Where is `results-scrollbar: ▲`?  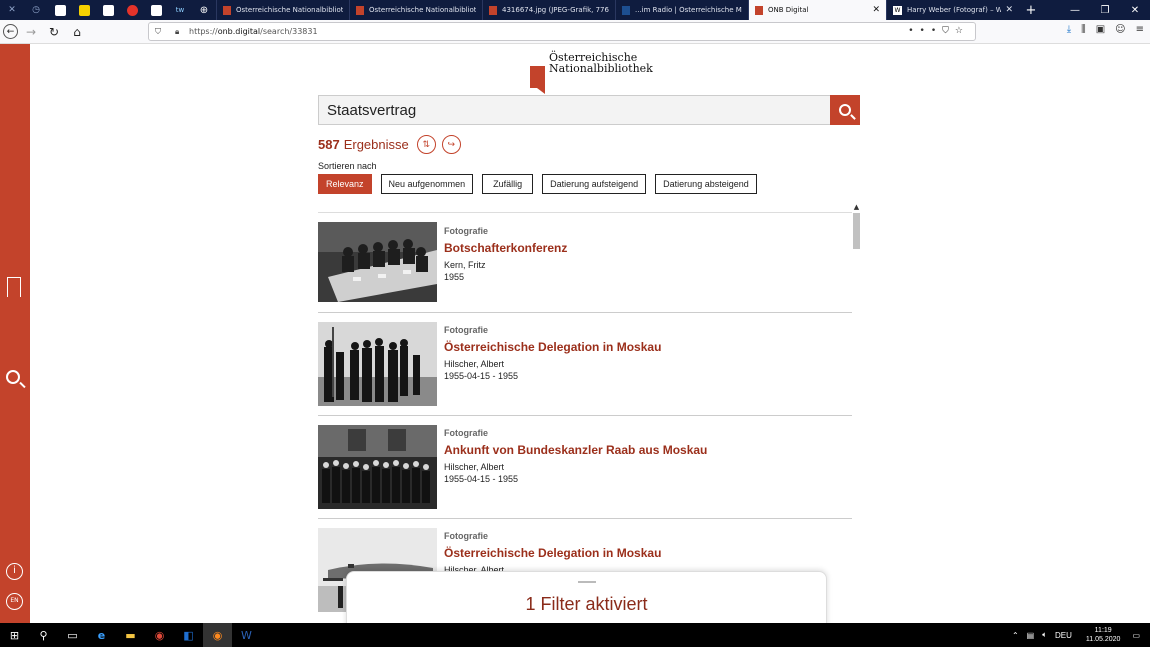
results-scrollbar: ▲ is located at coordinates (856, 413).